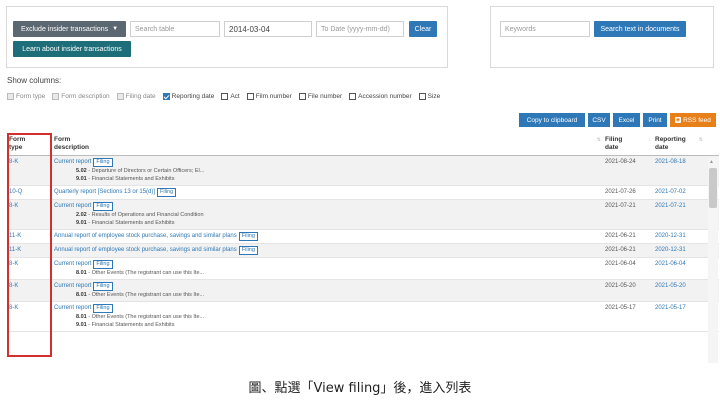 This screenshot has height=401, width=720. Describe the element at coordinates (81, 96) in the screenshot. I see `col-opt-form-description: Form description` at that location.